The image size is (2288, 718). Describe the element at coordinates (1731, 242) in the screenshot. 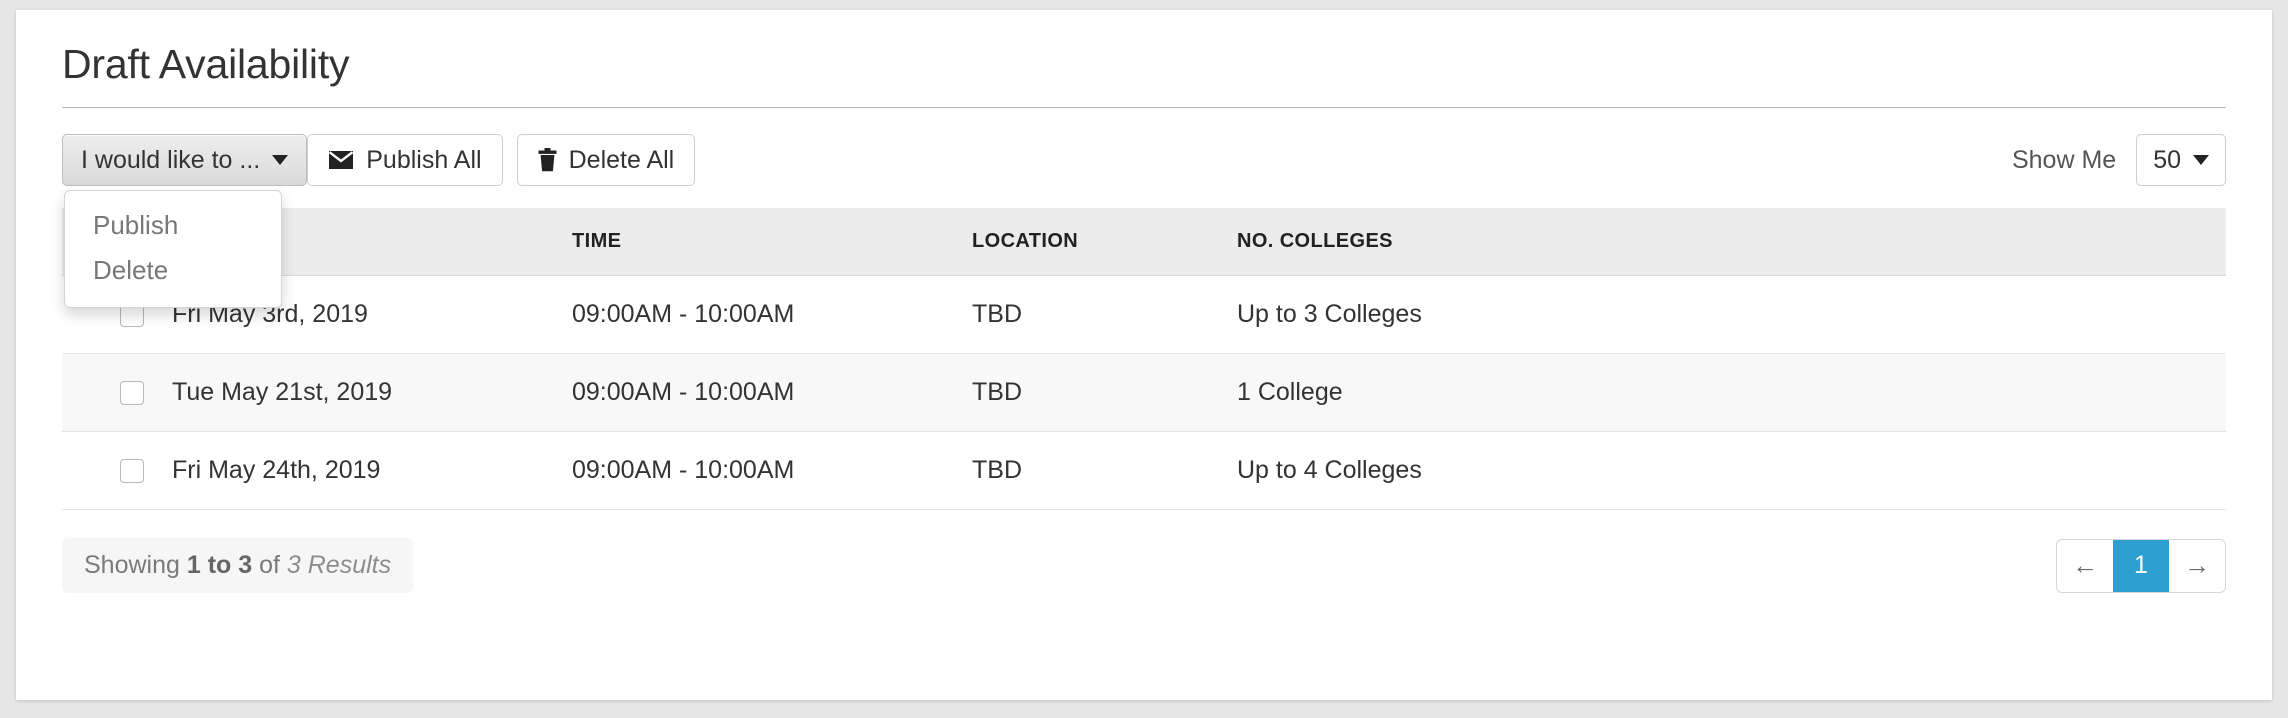

I see `column-header-no-colleges: NO. COLLEGES` at that location.